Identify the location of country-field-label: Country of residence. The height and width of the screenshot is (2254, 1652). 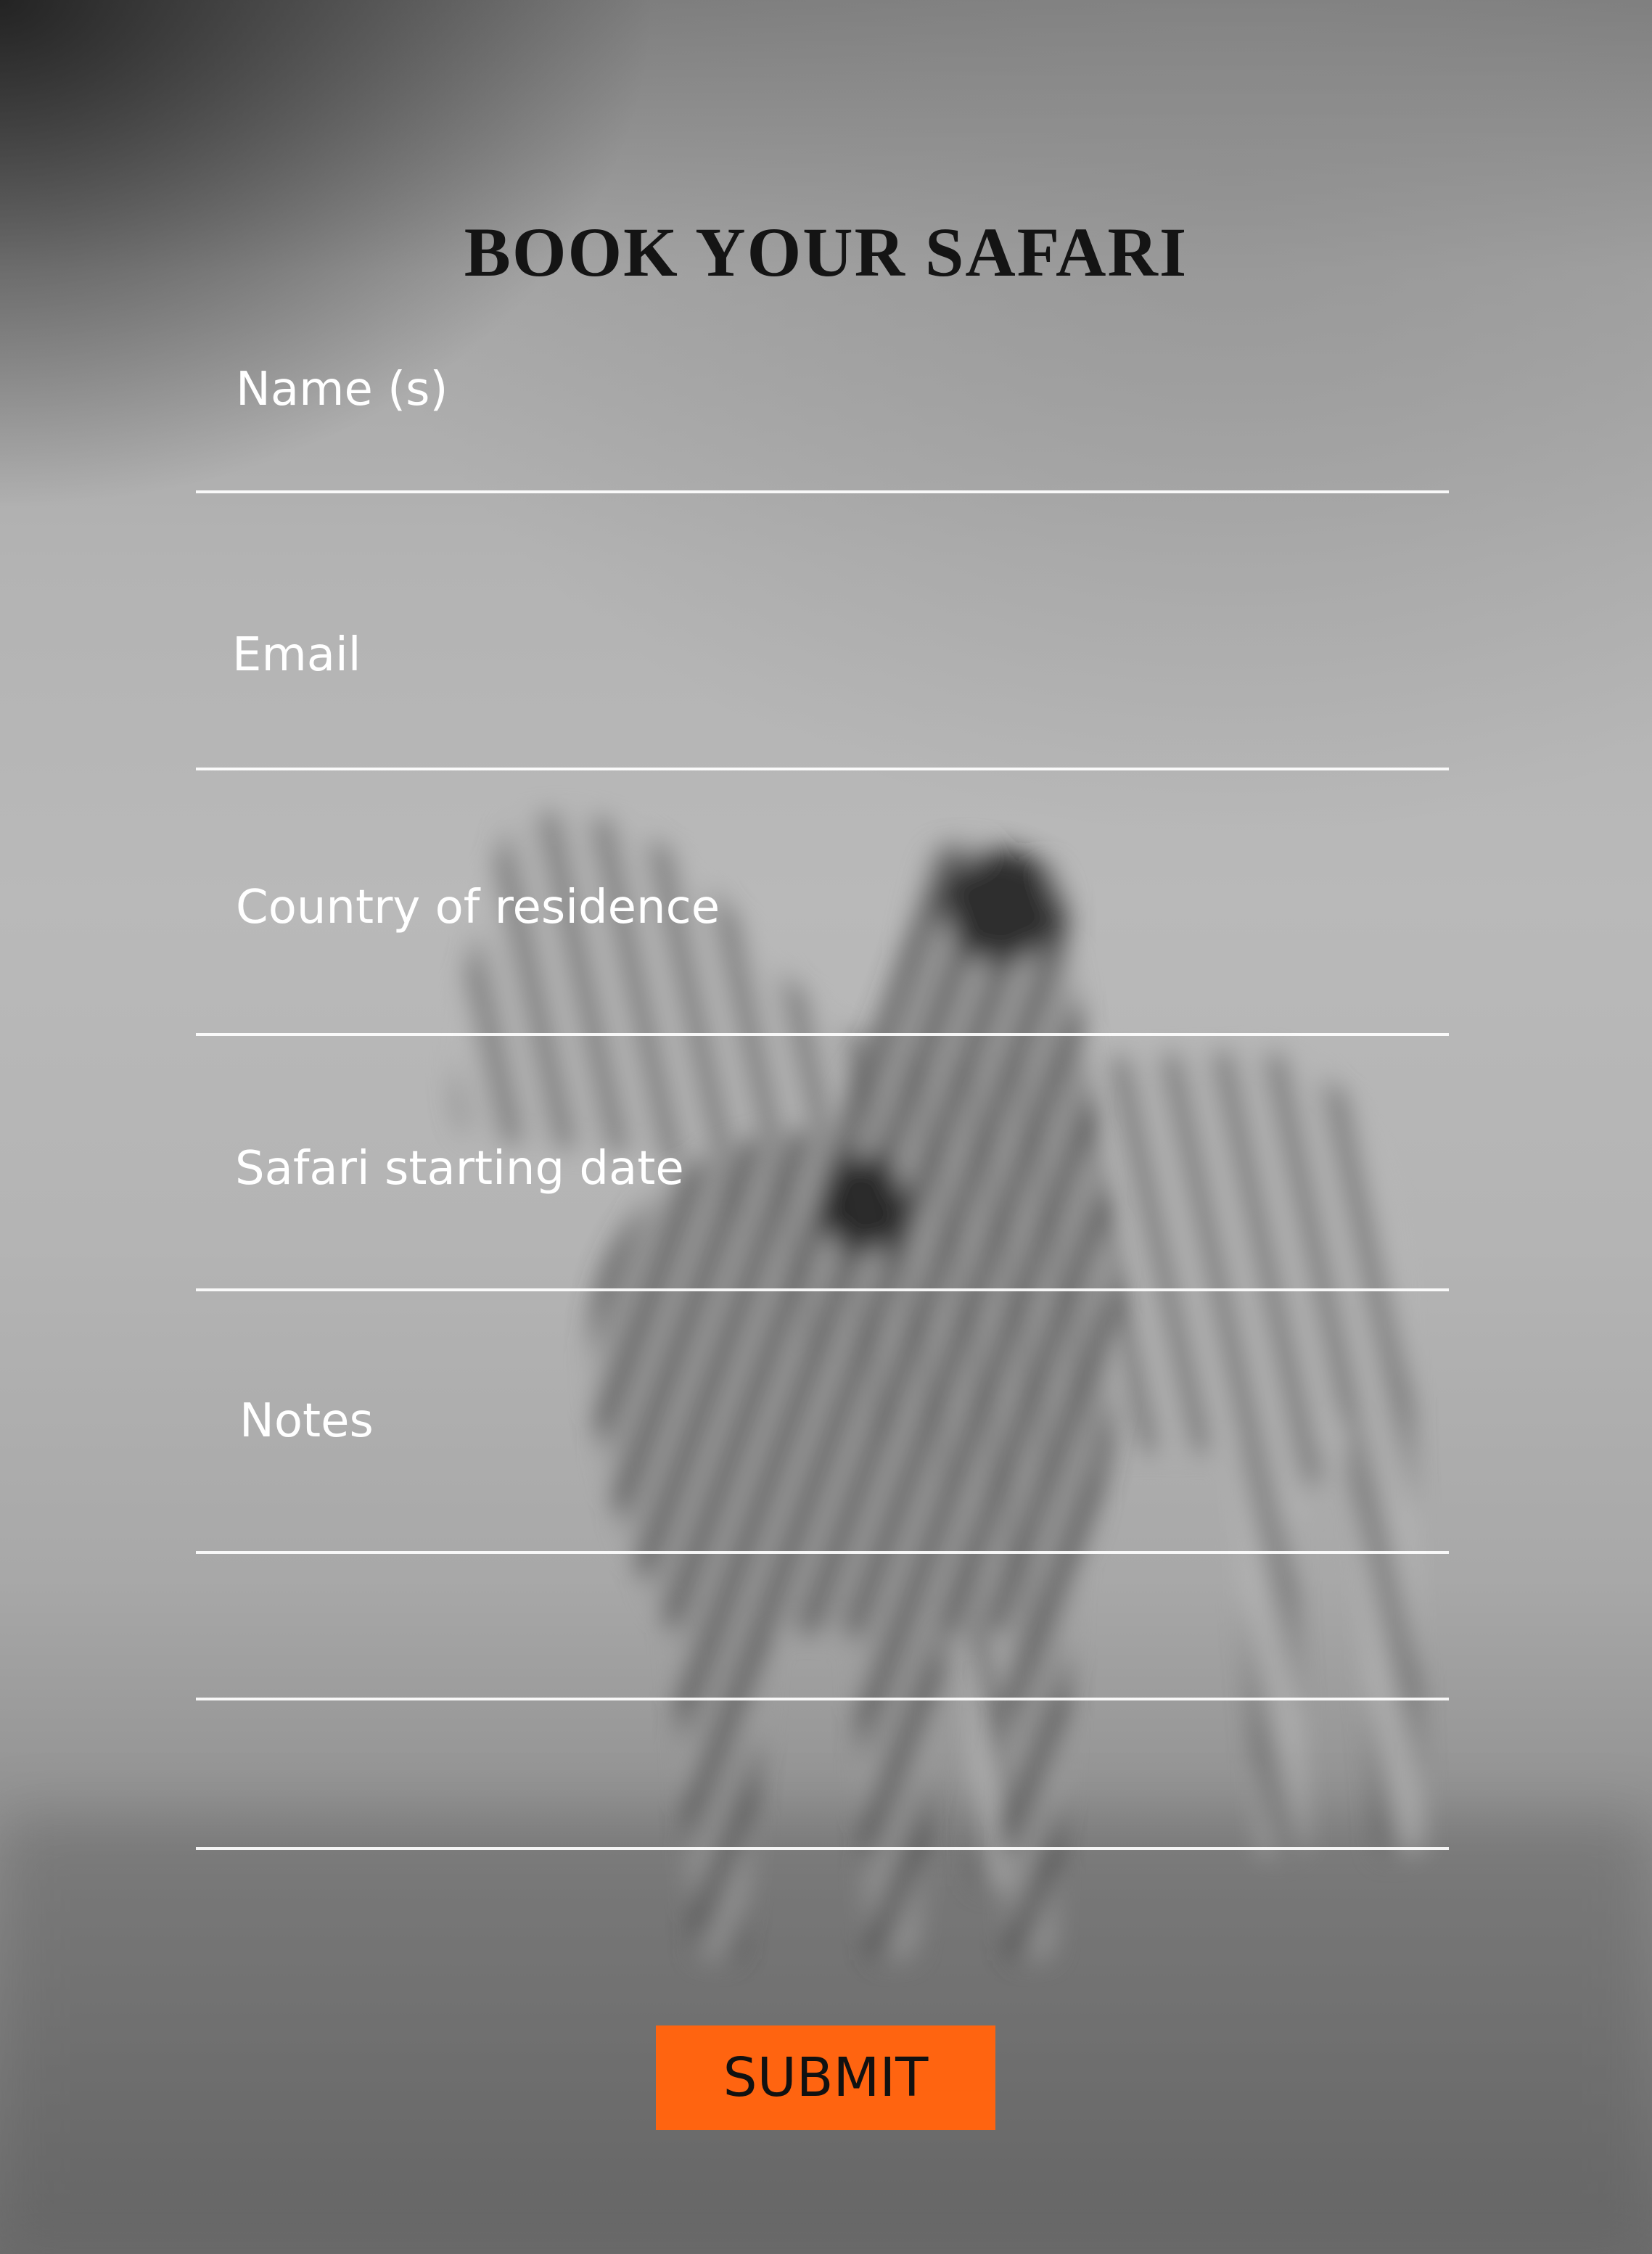
(478, 907).